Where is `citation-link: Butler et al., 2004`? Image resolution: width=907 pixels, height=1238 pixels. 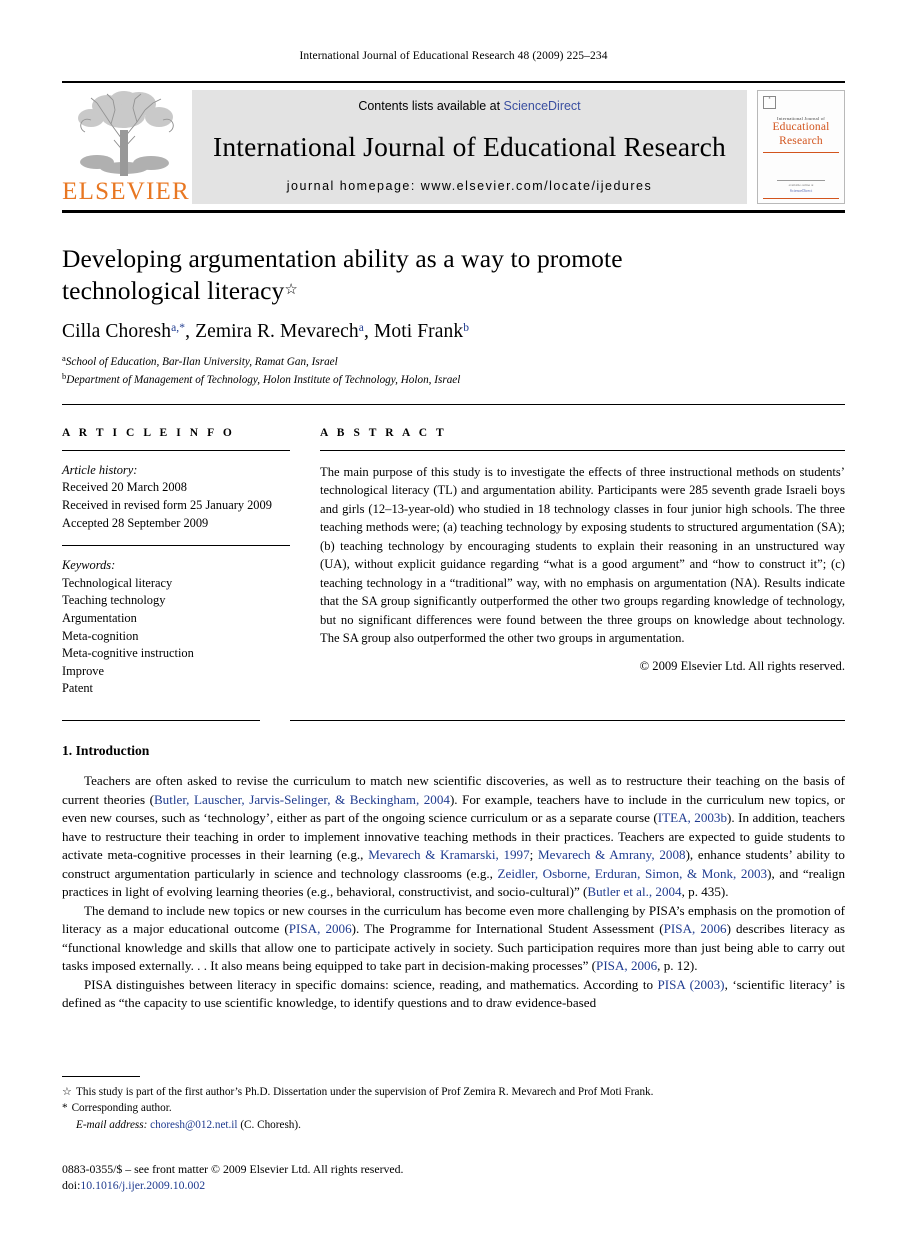 citation-link: Butler et al., 2004 is located at coordinates (634, 891).